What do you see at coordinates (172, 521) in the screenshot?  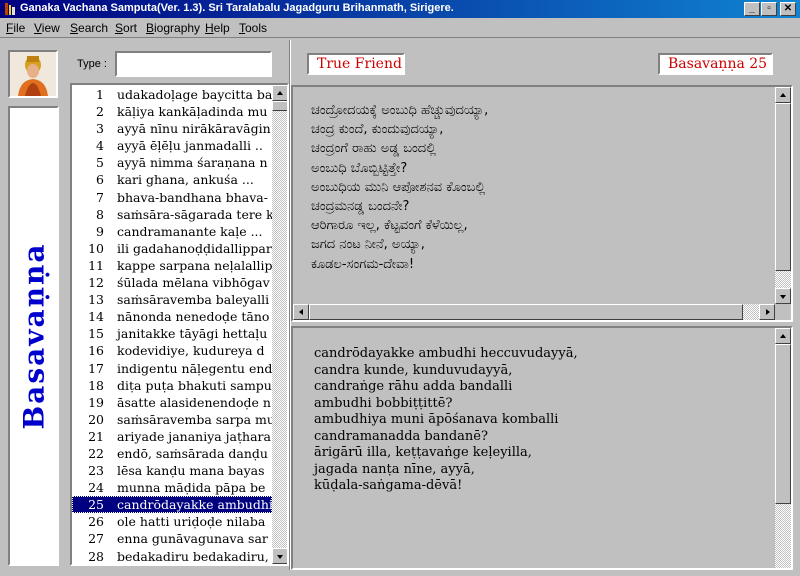 I see `list-item: 26 ole hatti uriḍoḍe nilaba` at bounding box center [172, 521].